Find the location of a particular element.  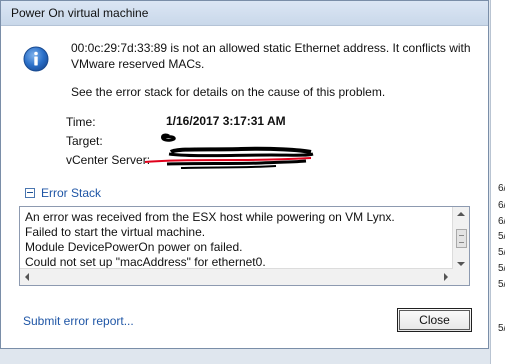

scroll-up-icon is located at coordinates (461, 214).